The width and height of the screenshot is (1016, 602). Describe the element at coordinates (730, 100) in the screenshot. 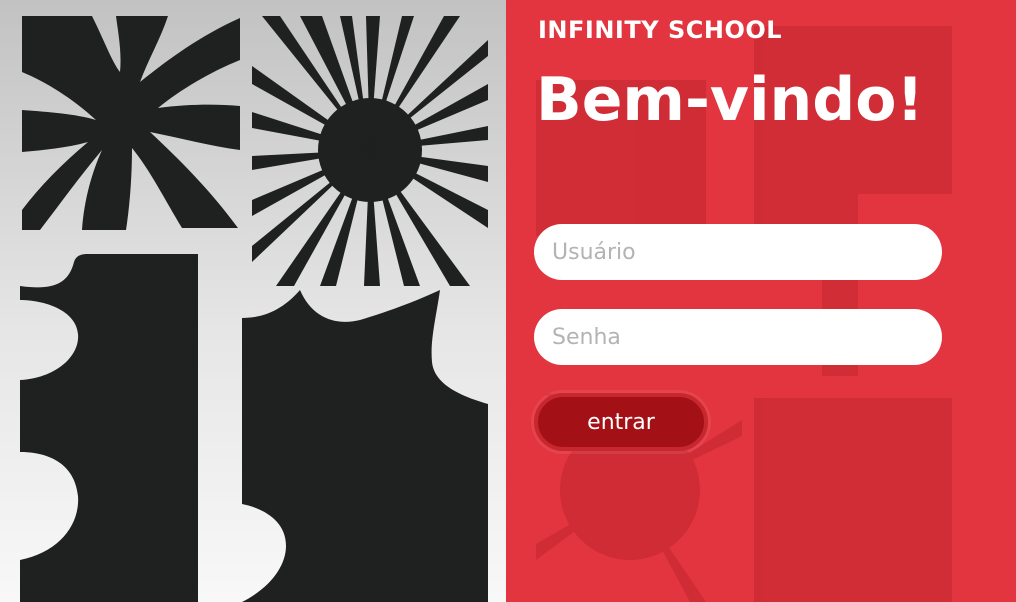

I see `page-title: Bem-vindo!` at that location.